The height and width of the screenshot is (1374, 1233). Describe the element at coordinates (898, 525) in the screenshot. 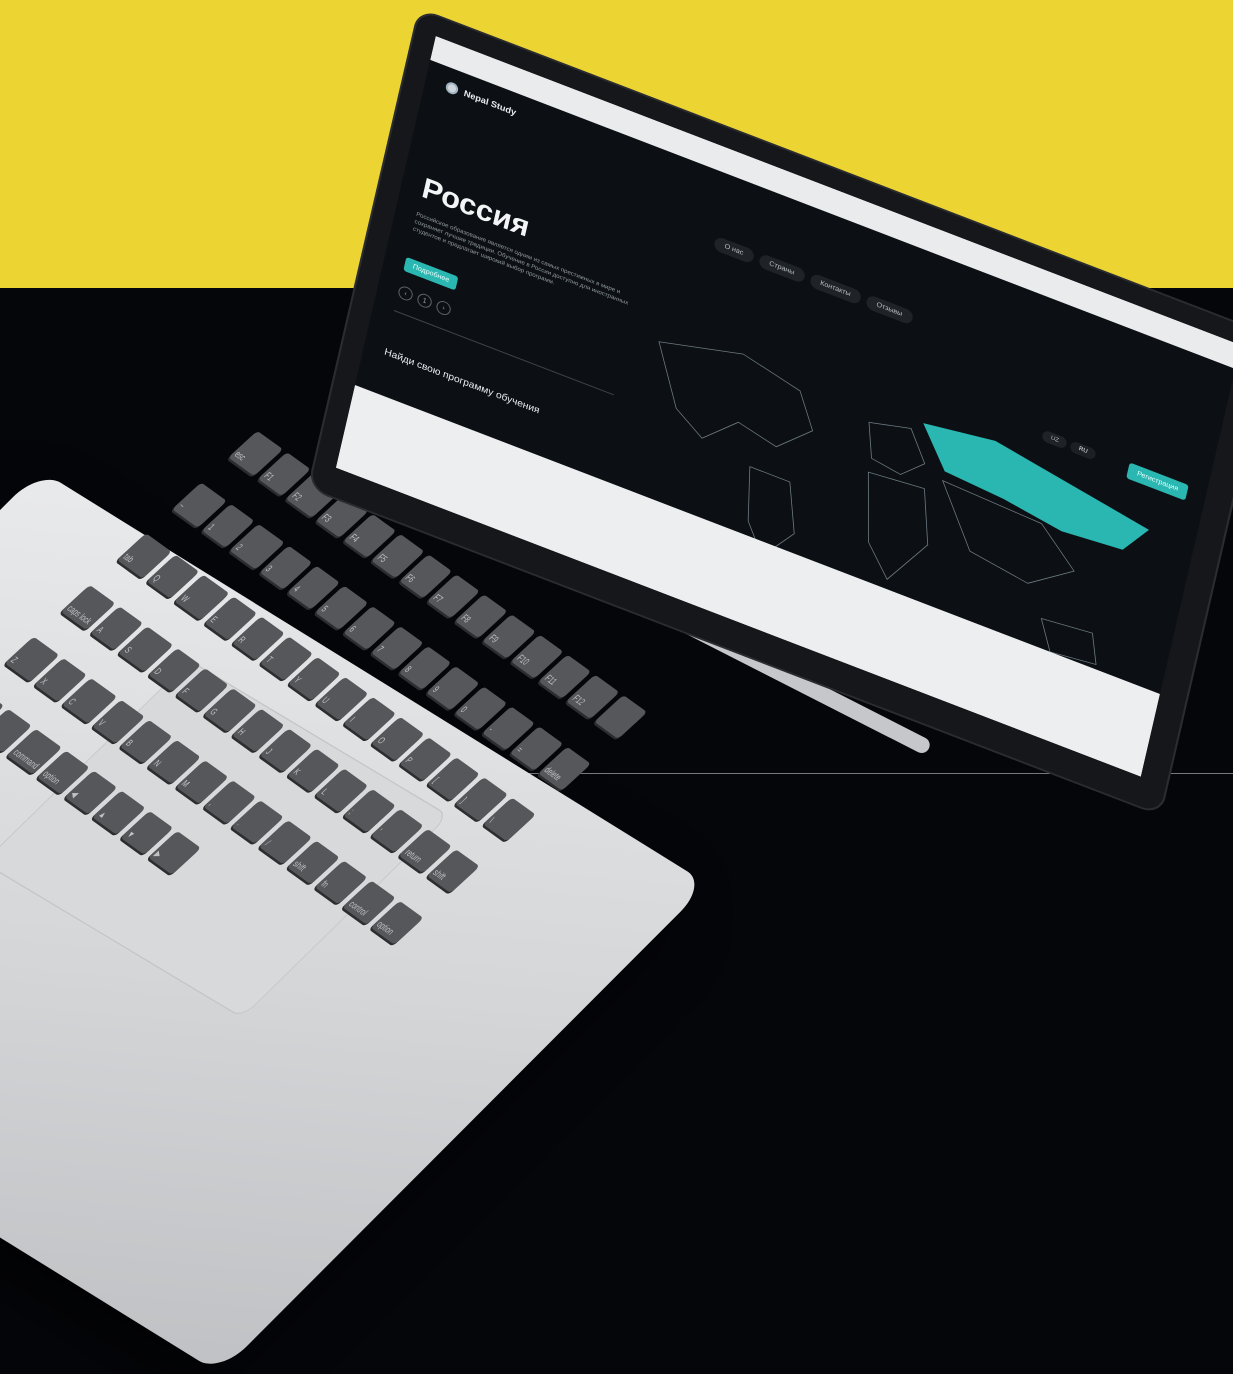

I see `map-africa-outline` at that location.